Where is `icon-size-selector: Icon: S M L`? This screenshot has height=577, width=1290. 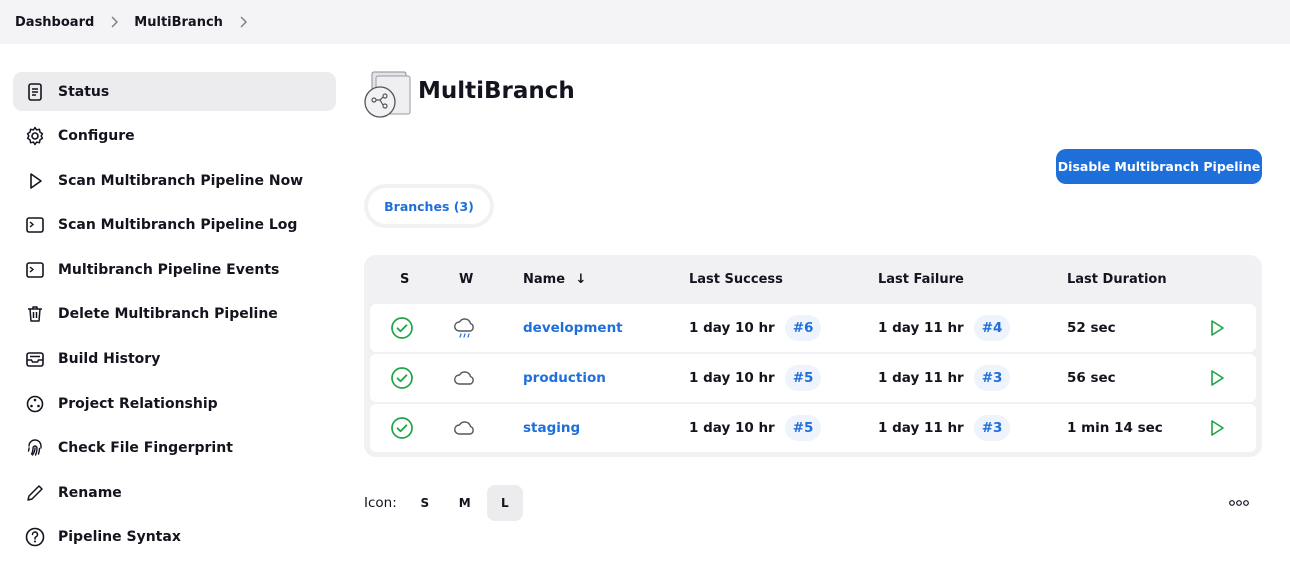
icon-size-selector: Icon: S M L is located at coordinates (445, 503).